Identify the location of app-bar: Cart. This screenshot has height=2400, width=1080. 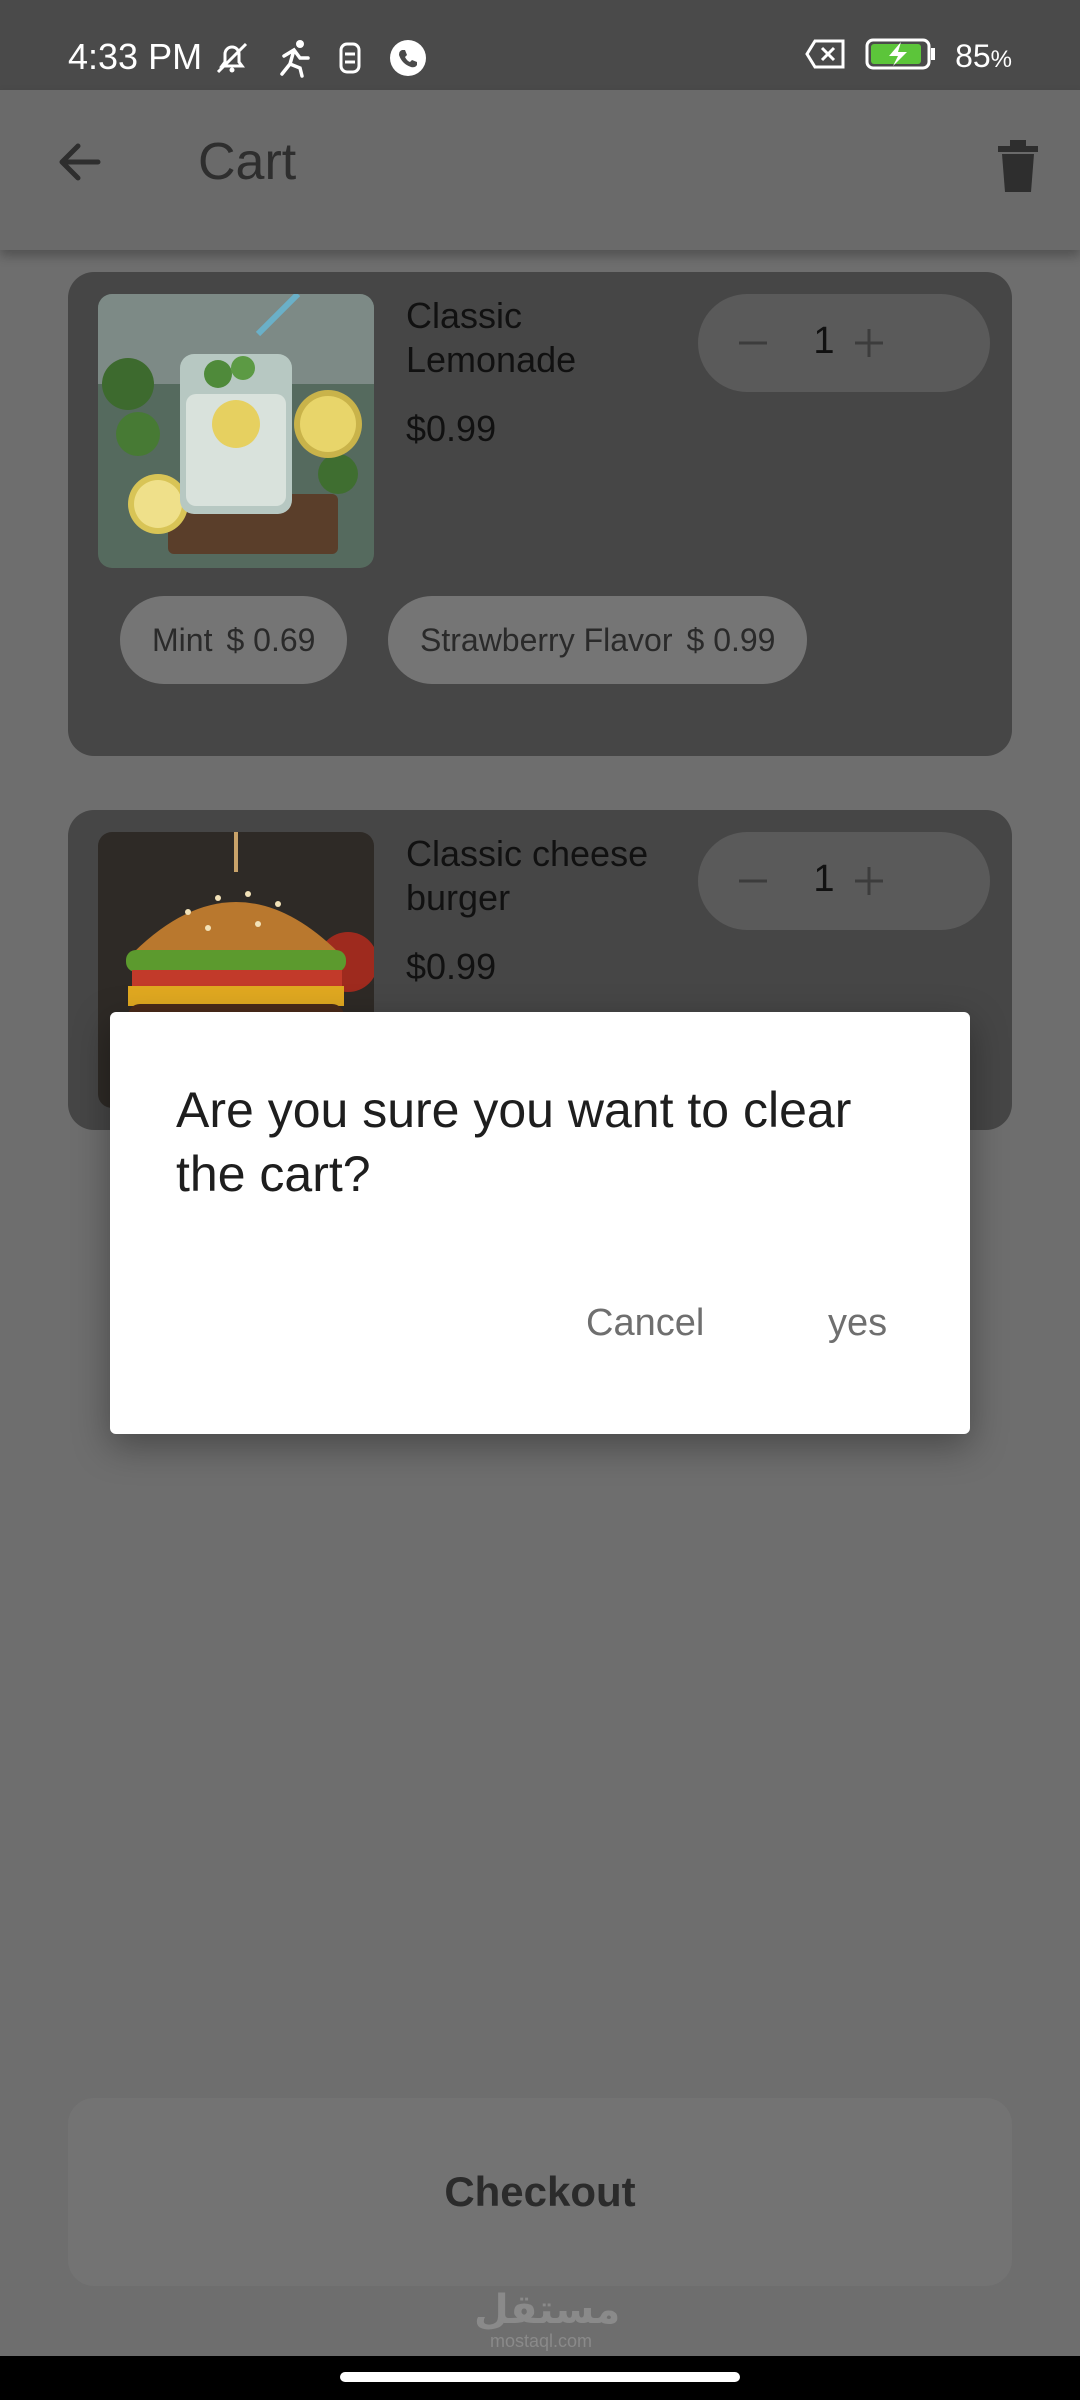
(540, 170).